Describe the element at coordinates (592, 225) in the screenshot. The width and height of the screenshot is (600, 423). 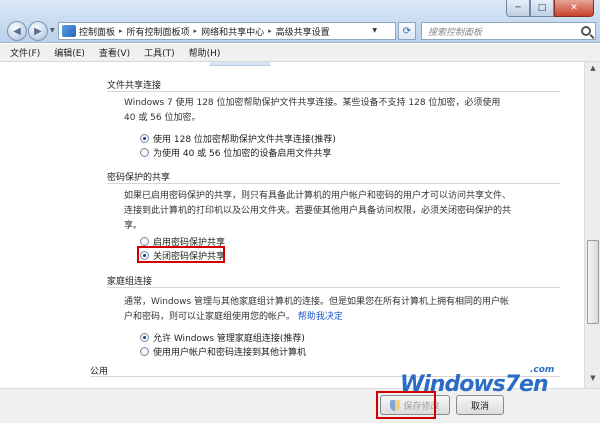
I see `vertical-scrollbar: ▲ ▼` at that location.